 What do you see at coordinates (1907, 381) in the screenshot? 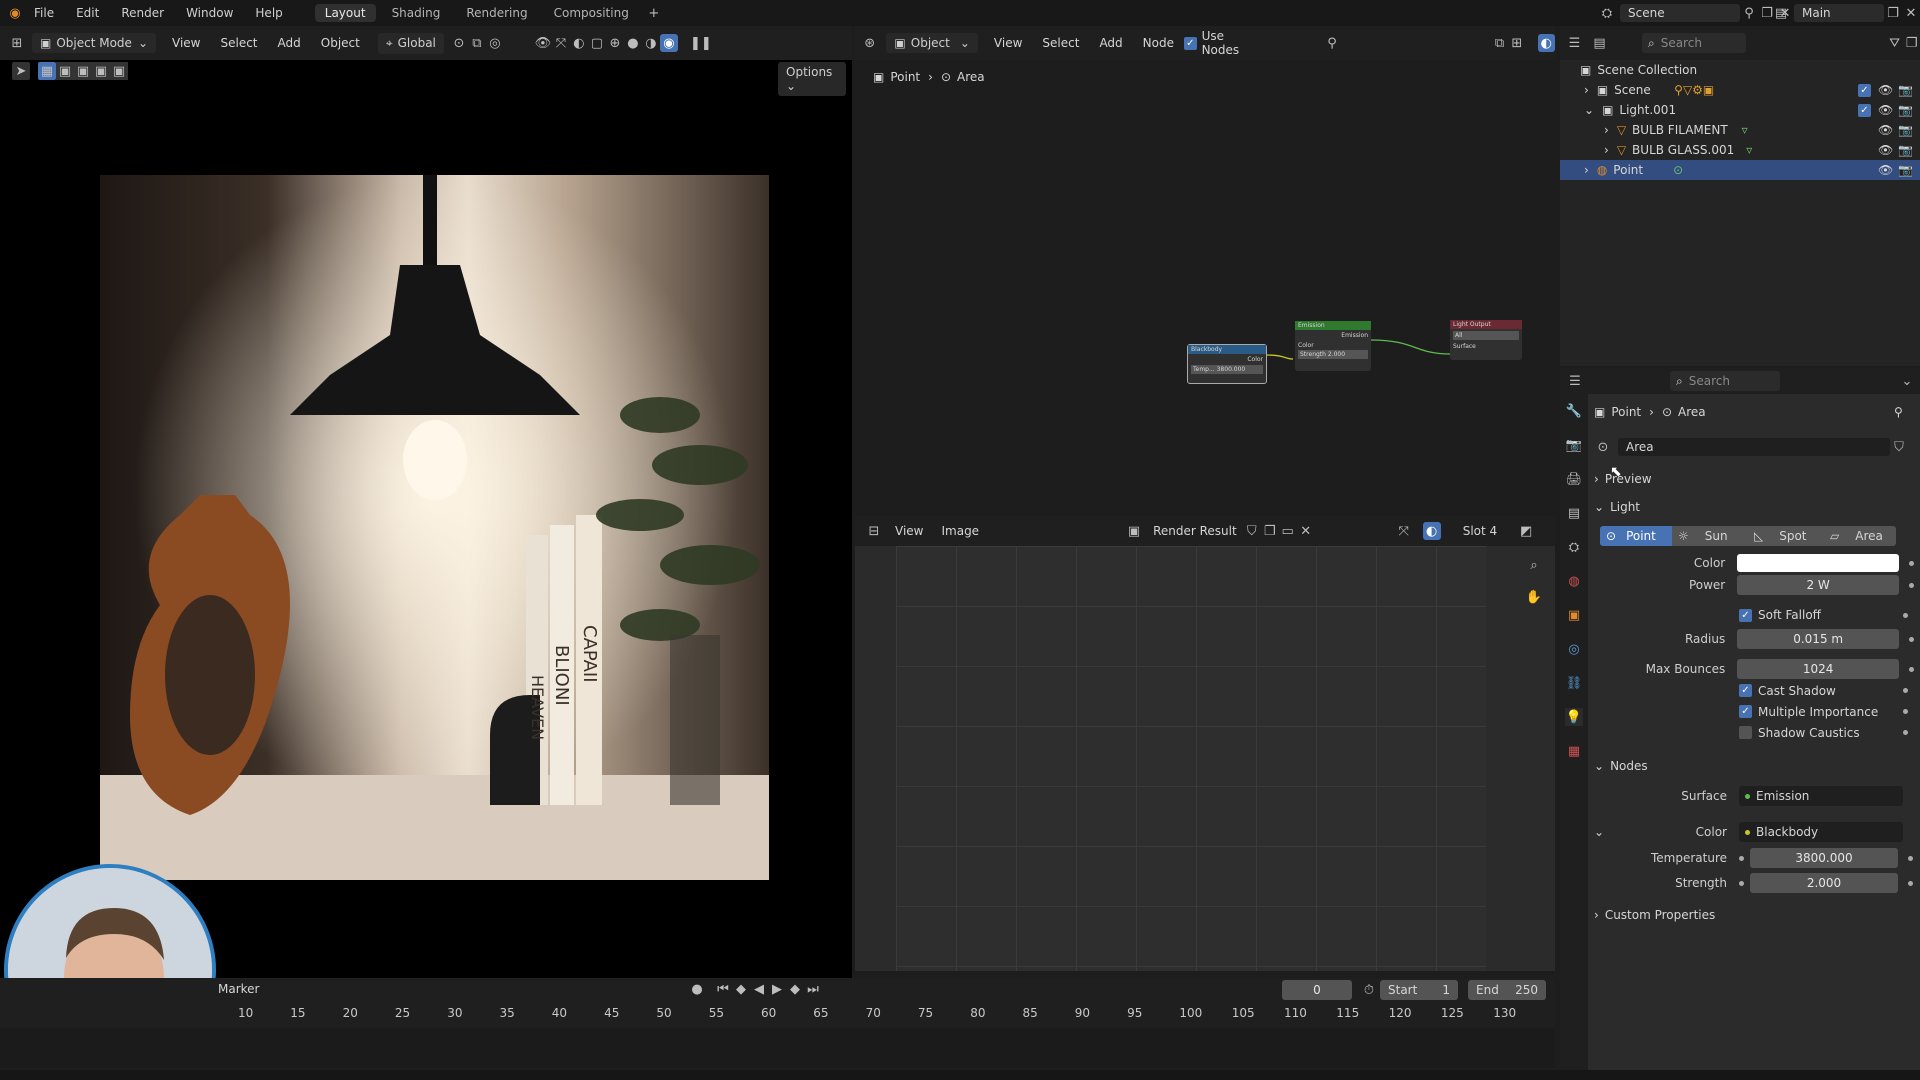
I see `chevron-down-icon: ⌄` at bounding box center [1907, 381].